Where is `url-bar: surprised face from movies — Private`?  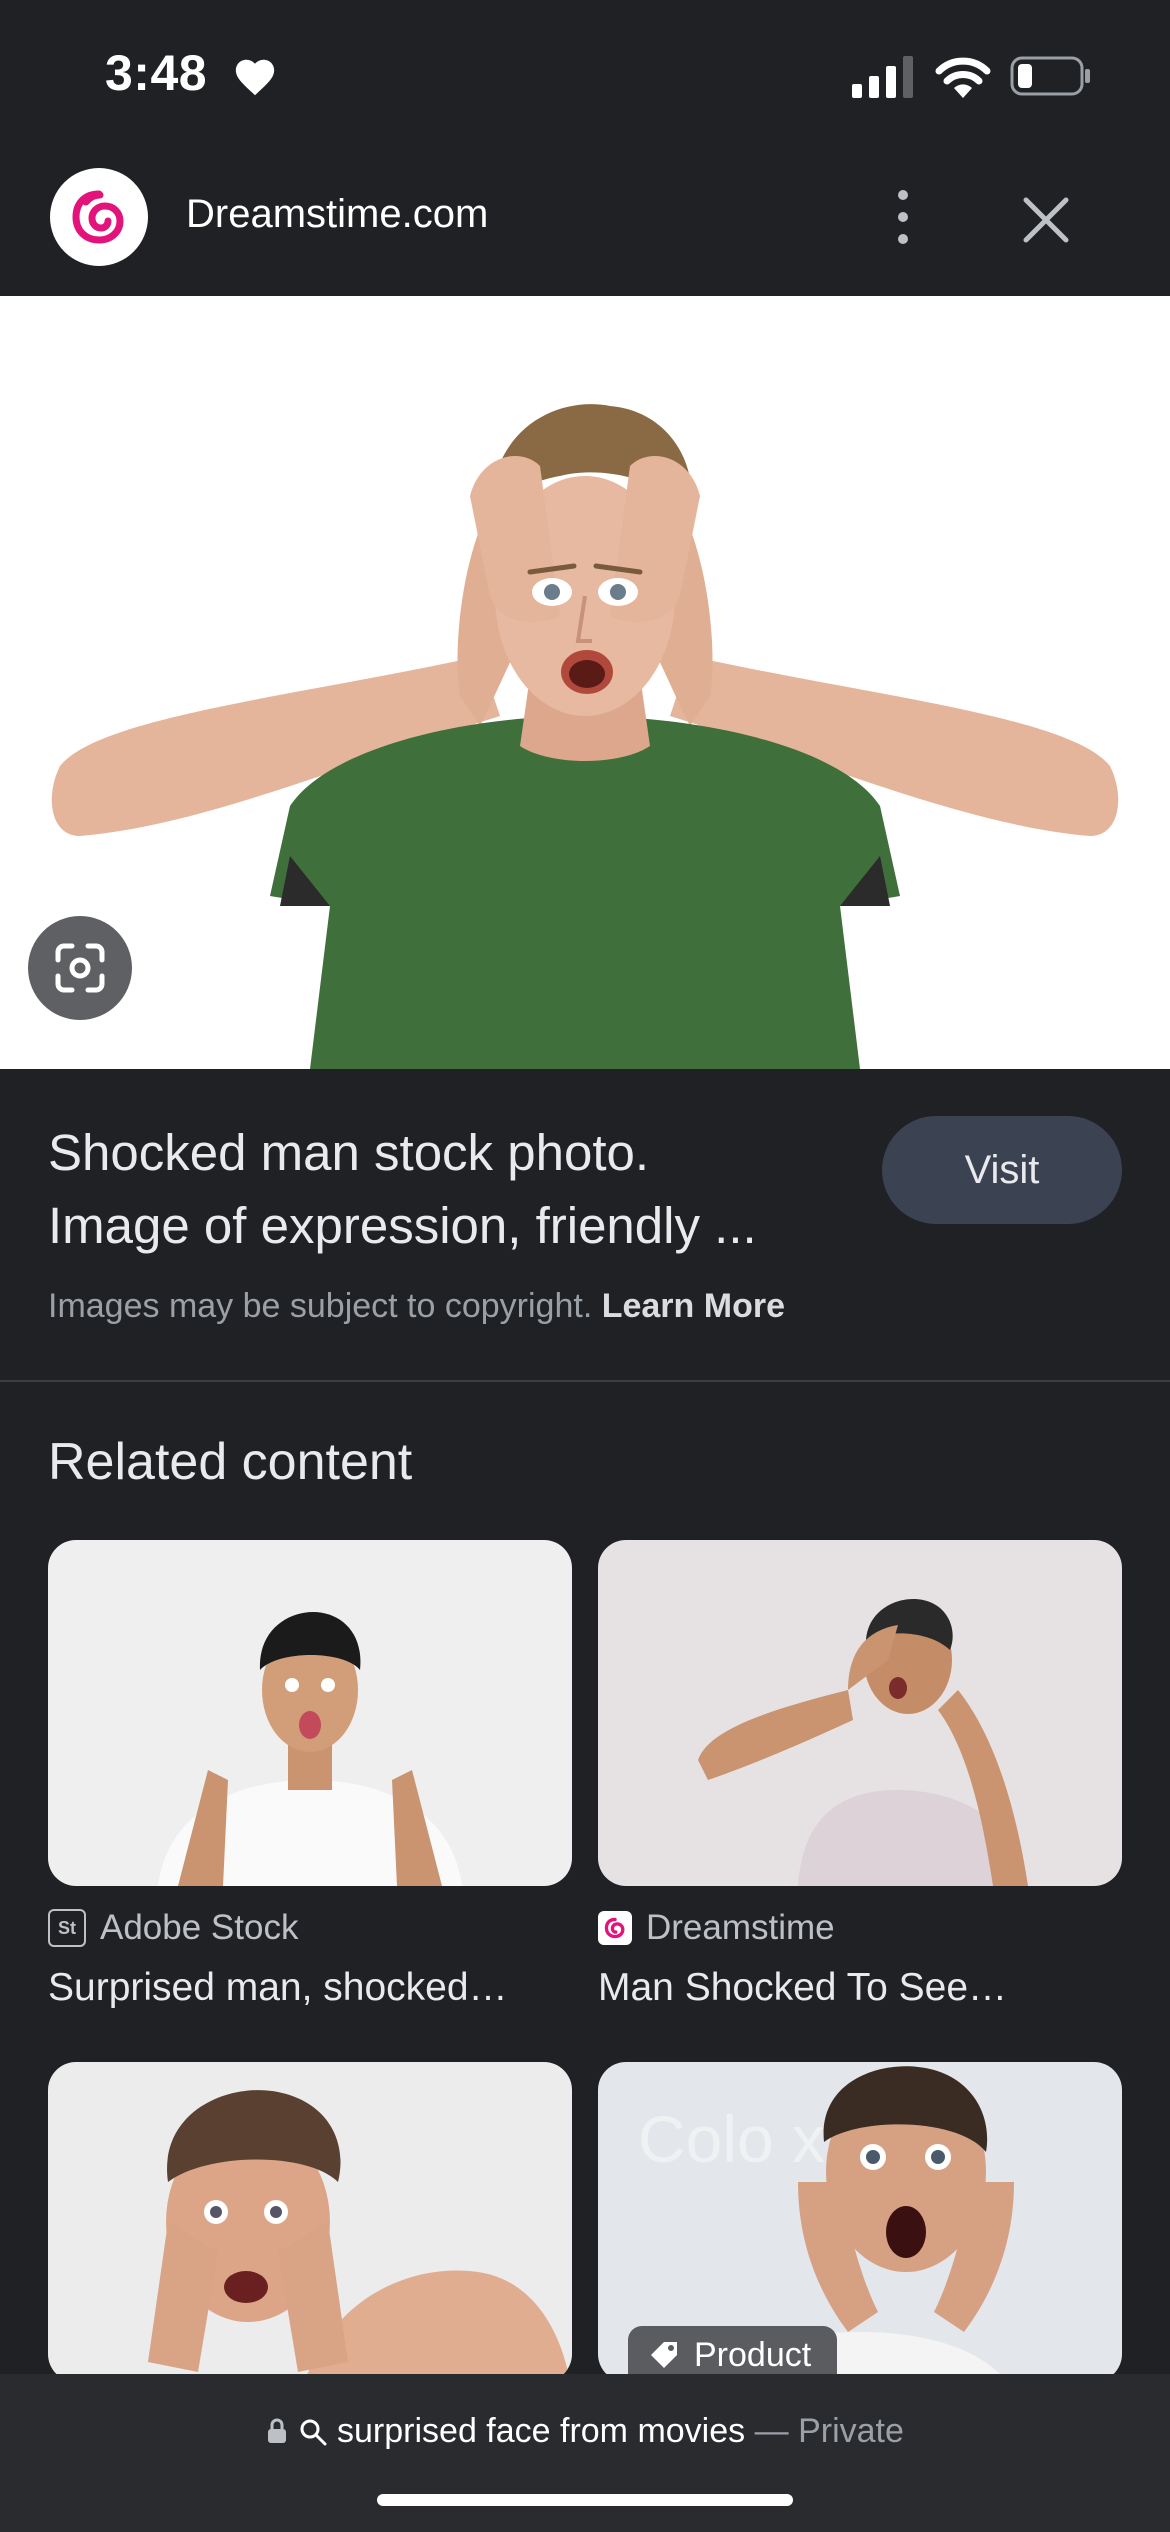 url-bar: surprised face from movies — Private is located at coordinates (585, 2431).